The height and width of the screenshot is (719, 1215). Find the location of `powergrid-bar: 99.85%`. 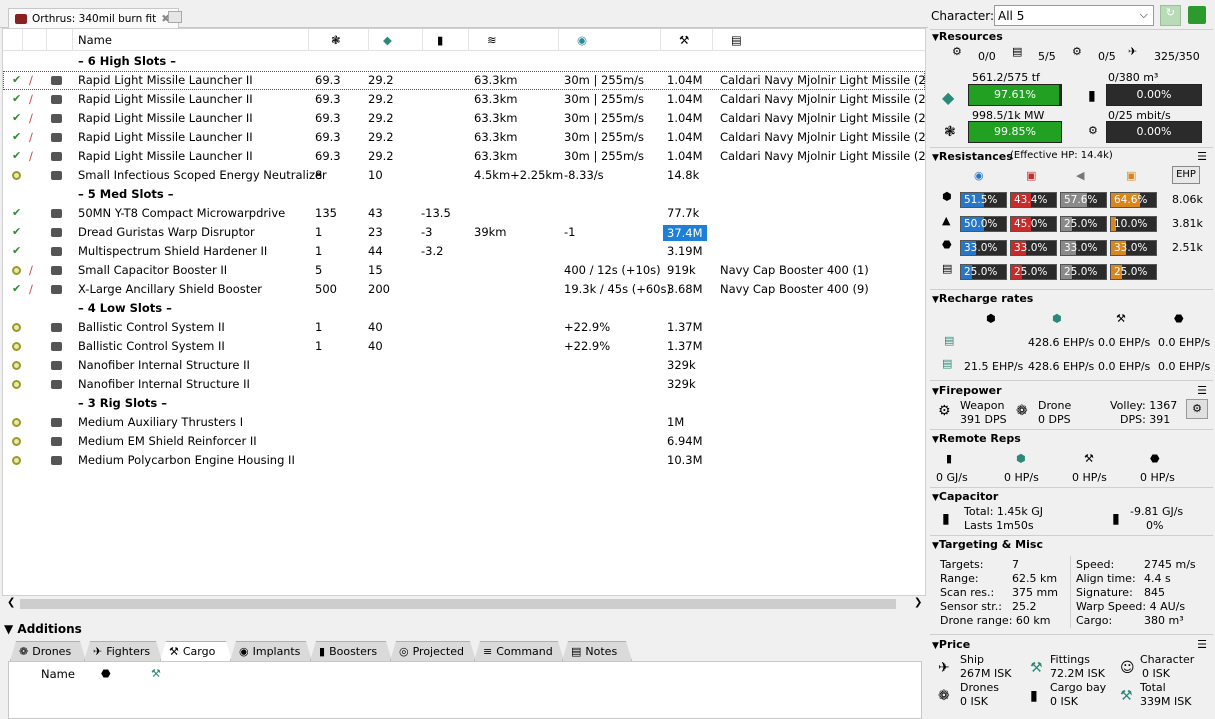

powergrid-bar: 99.85% is located at coordinates (1015, 132).